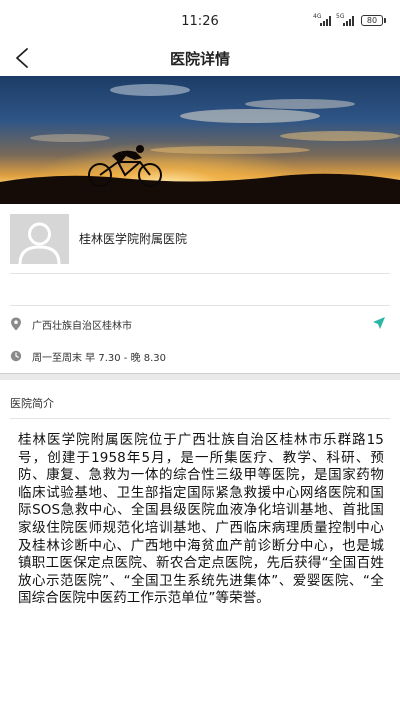  I want to click on clock-icon, so click(16, 356).